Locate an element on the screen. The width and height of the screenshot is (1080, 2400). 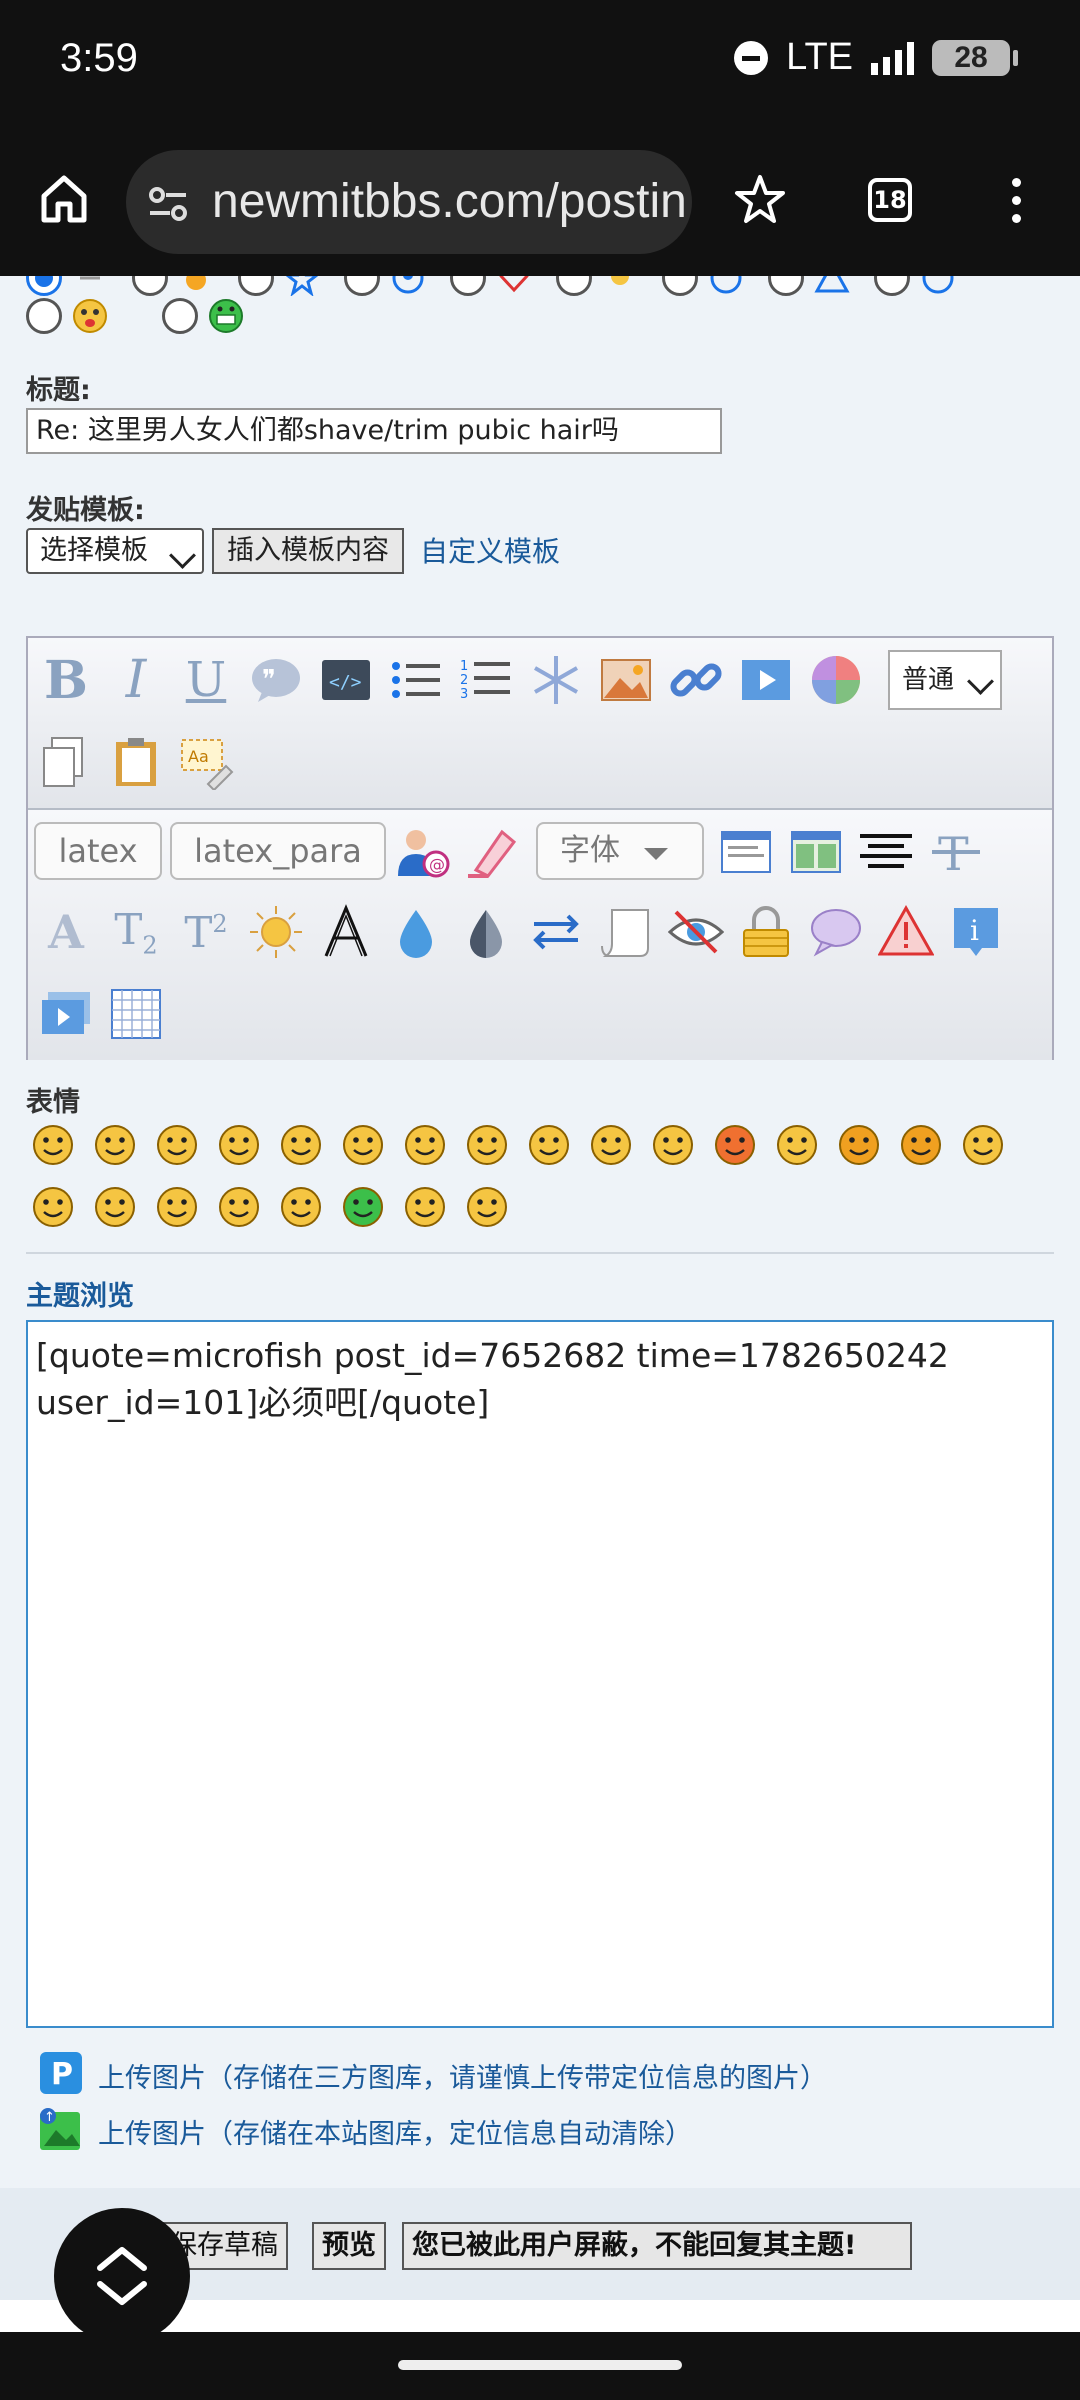
svg-text: i is located at coordinates (974, 930).